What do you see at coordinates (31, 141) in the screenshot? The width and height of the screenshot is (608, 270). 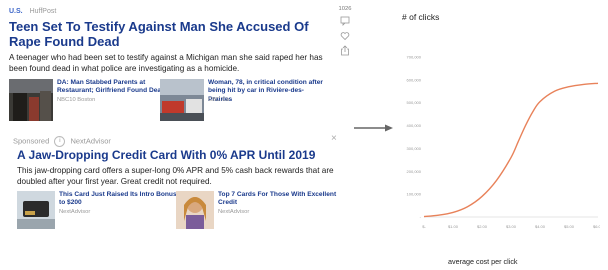 I see `sponsored-label: Sponsored` at bounding box center [31, 141].